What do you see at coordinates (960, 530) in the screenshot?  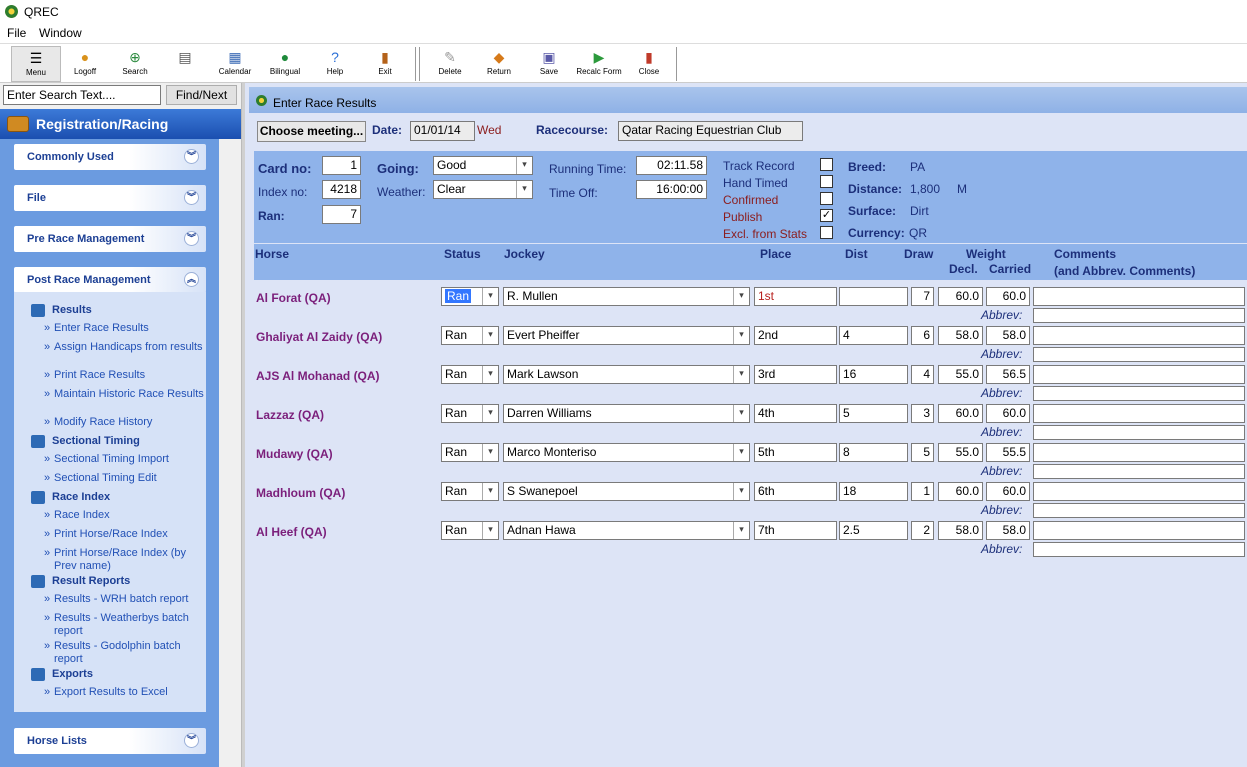 I see `weight-declared-field: 58.0` at bounding box center [960, 530].